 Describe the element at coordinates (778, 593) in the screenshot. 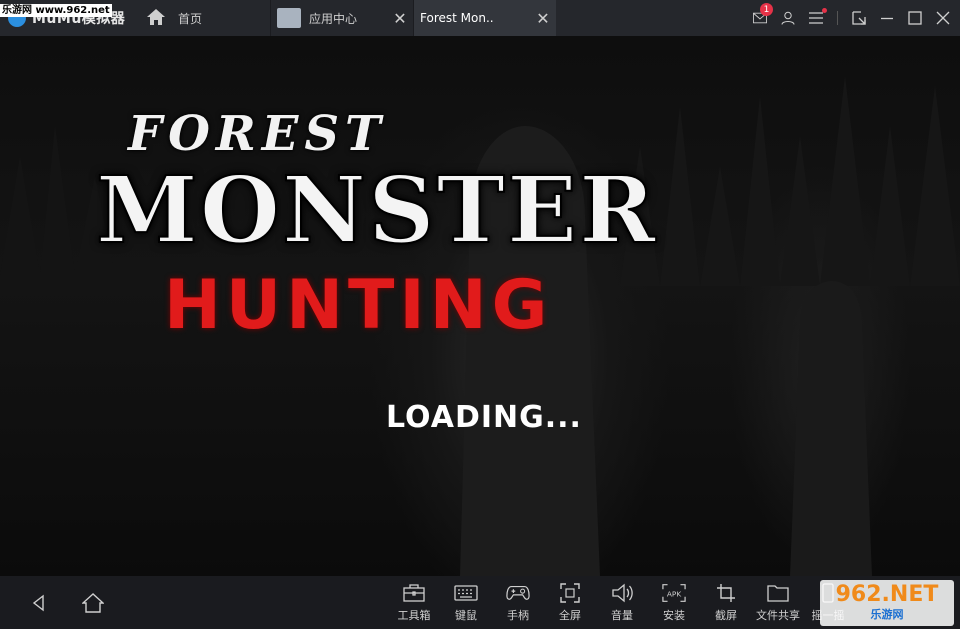

I see `folder-icon` at that location.